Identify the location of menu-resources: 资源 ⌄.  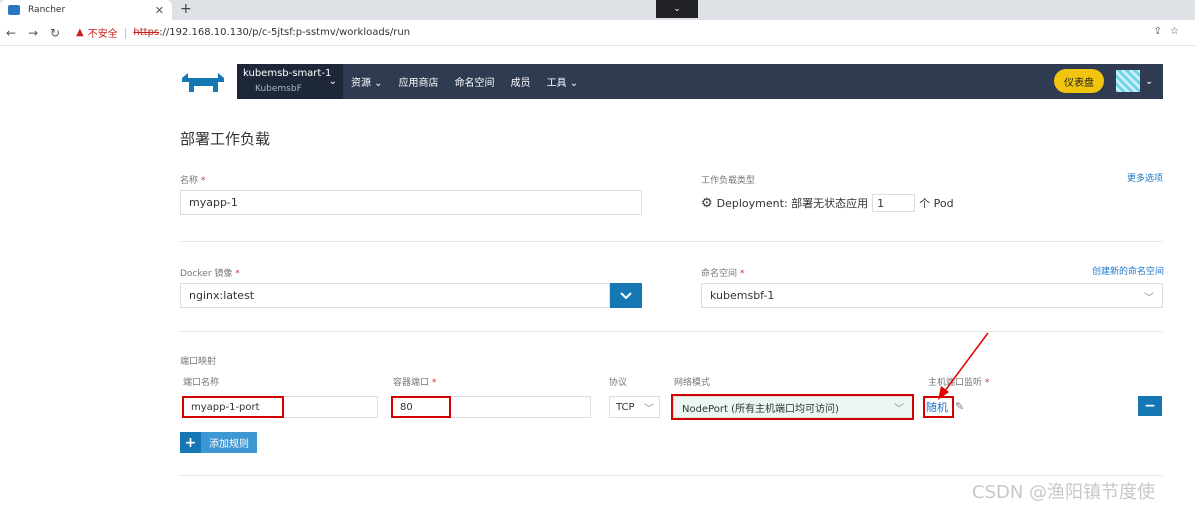
(367, 81).